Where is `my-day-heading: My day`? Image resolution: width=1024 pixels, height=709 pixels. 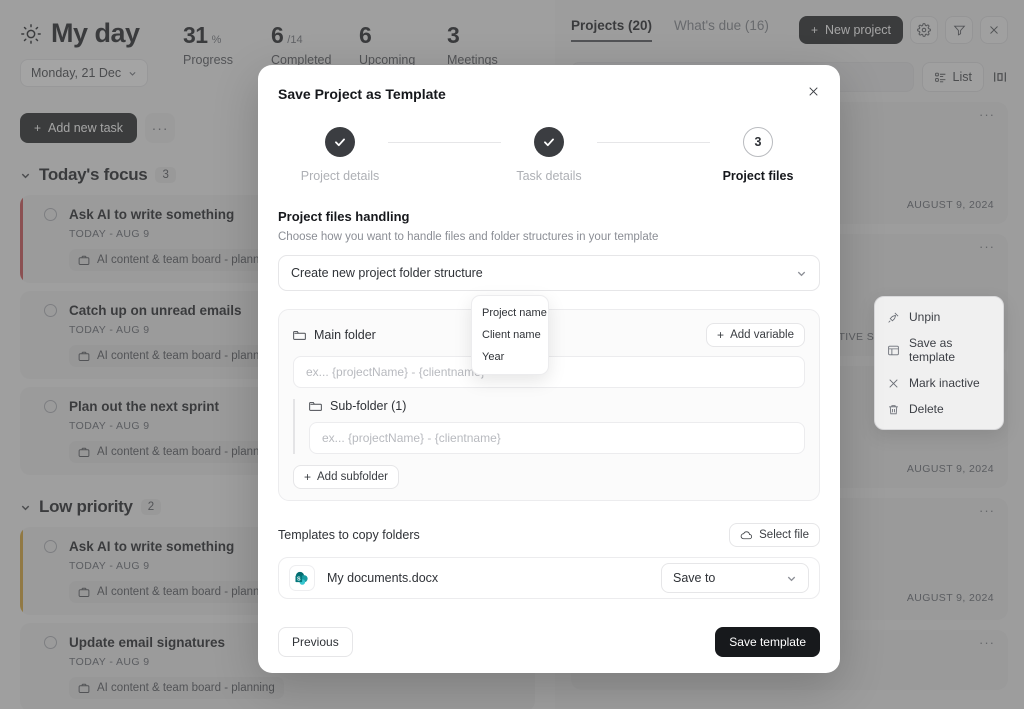 my-day-heading: My day is located at coordinates (95, 33).